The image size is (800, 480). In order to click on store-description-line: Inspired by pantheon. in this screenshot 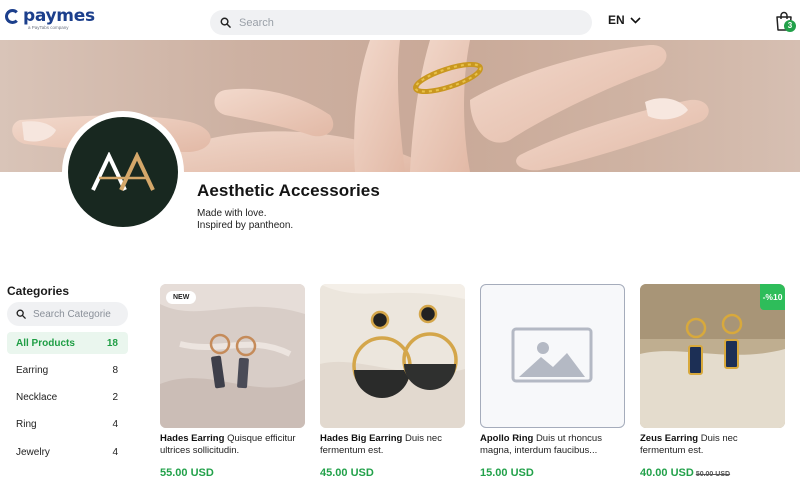, I will do `click(245, 225)`.